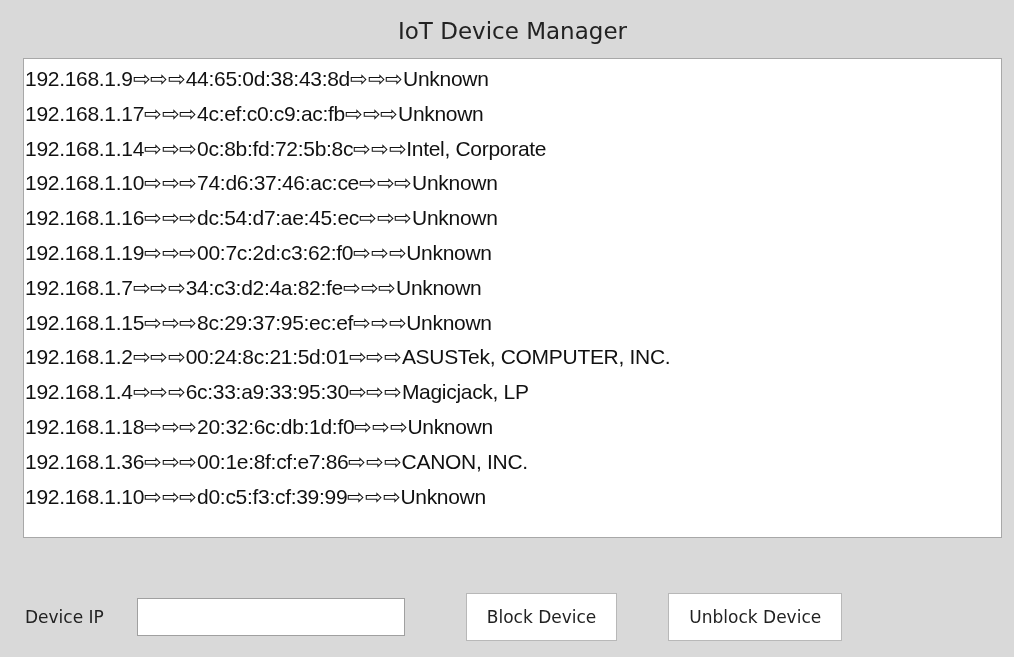 This screenshot has height=657, width=1014. I want to click on device-row: 192.168.1.10⇨⇨⇨74:d6:37:46:ac:ce⇨⇨⇨Unknown, so click(513, 184).